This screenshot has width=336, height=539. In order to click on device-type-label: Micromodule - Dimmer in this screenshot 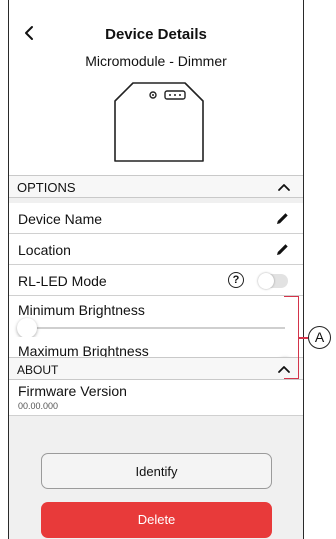, I will do `click(156, 61)`.